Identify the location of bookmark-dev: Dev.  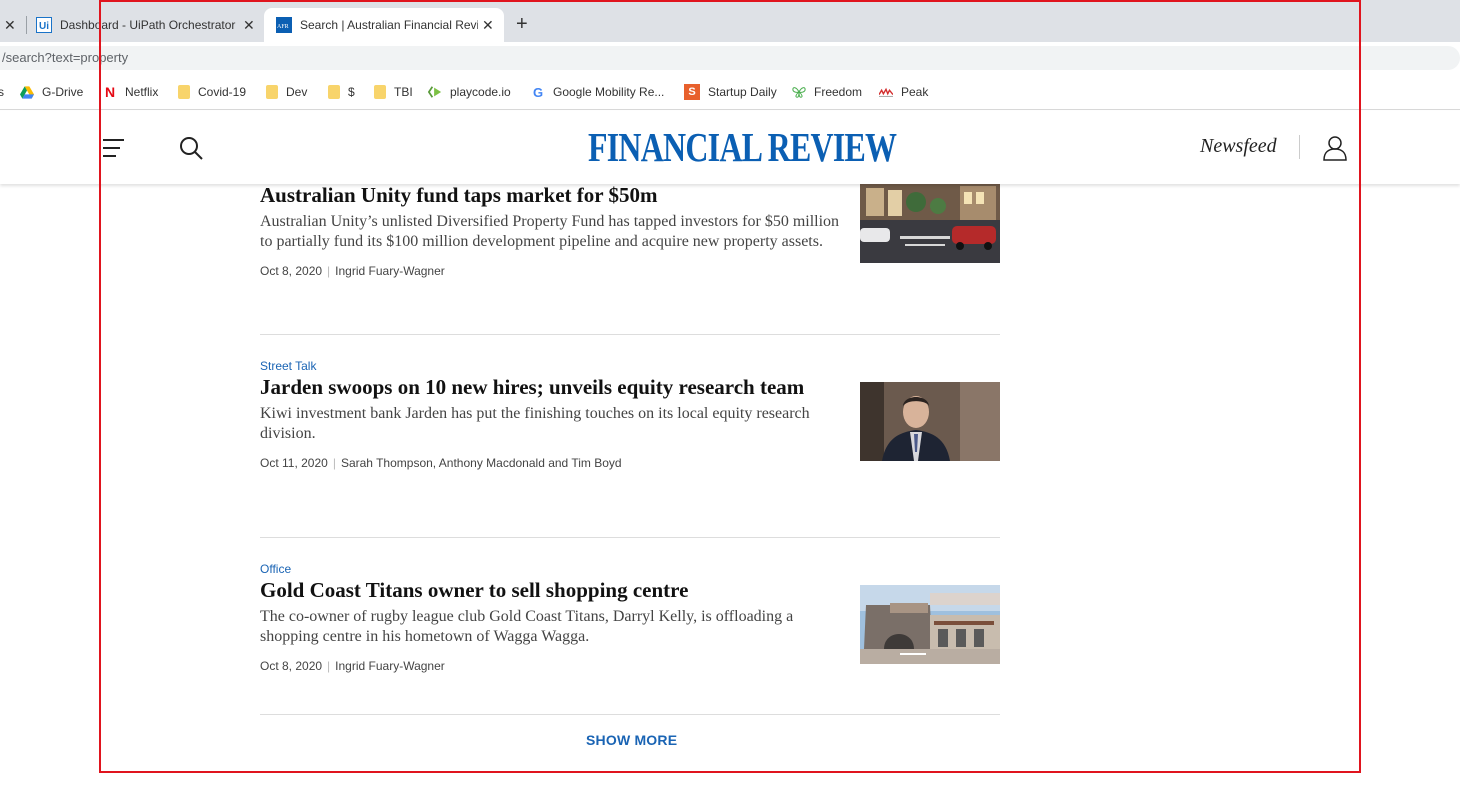
(286, 92).